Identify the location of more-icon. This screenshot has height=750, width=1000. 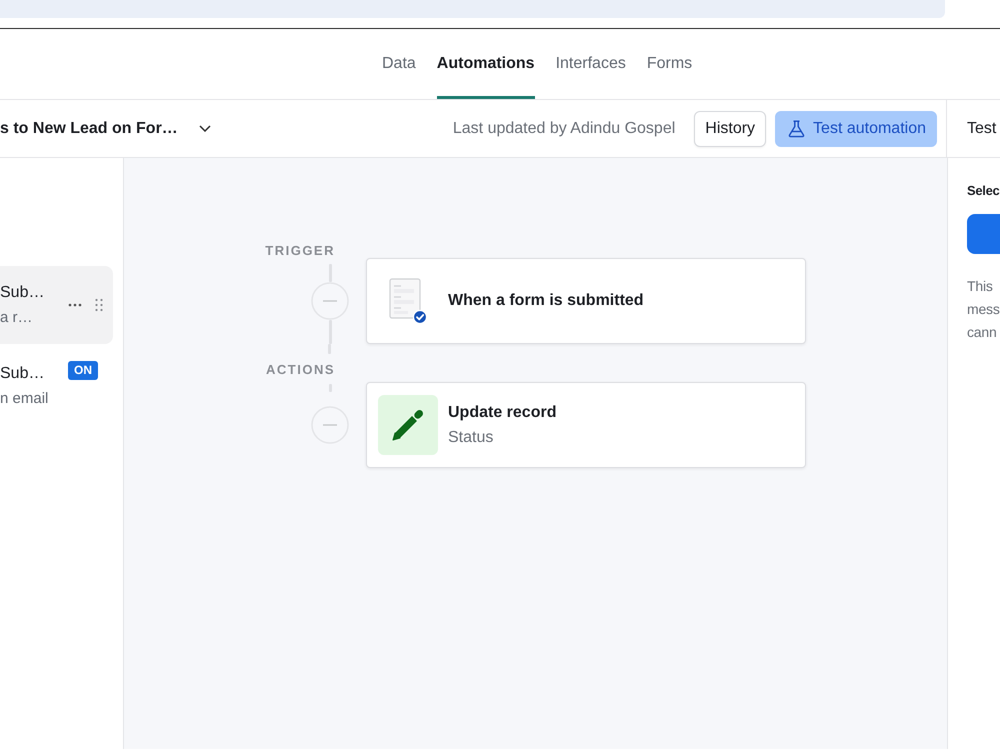
(75, 305).